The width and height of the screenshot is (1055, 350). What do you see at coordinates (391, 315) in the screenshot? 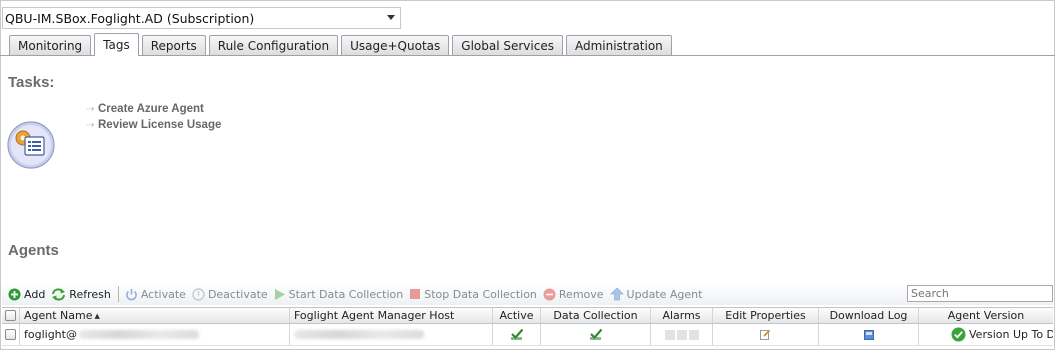
I see `column-header-manager-host: Foglight Agent Manager Host` at bounding box center [391, 315].